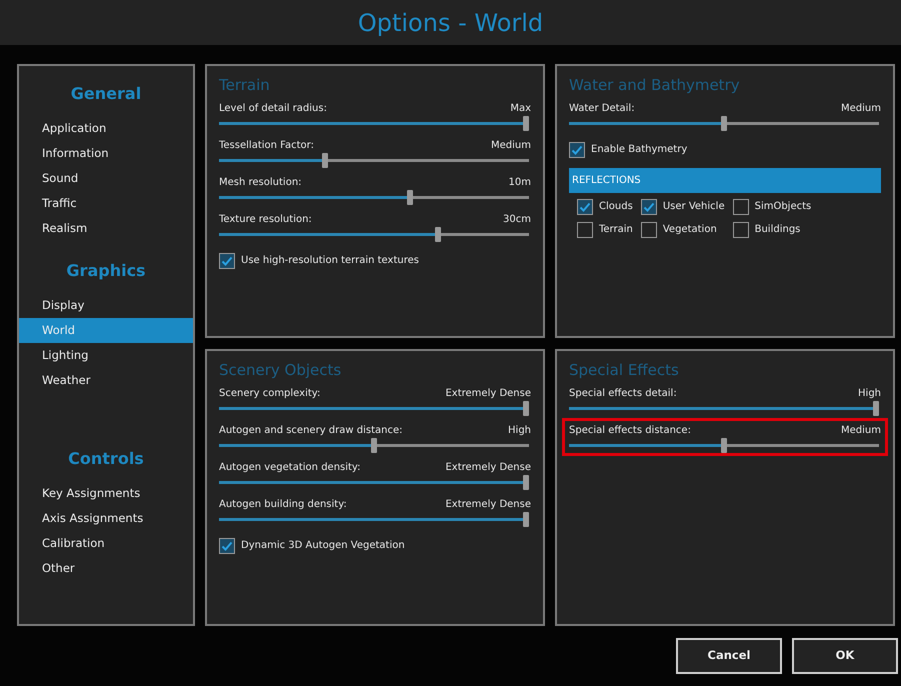 This screenshot has width=901, height=686. Describe the element at coordinates (106, 178) in the screenshot. I see `sidebar-item: Sound` at that location.